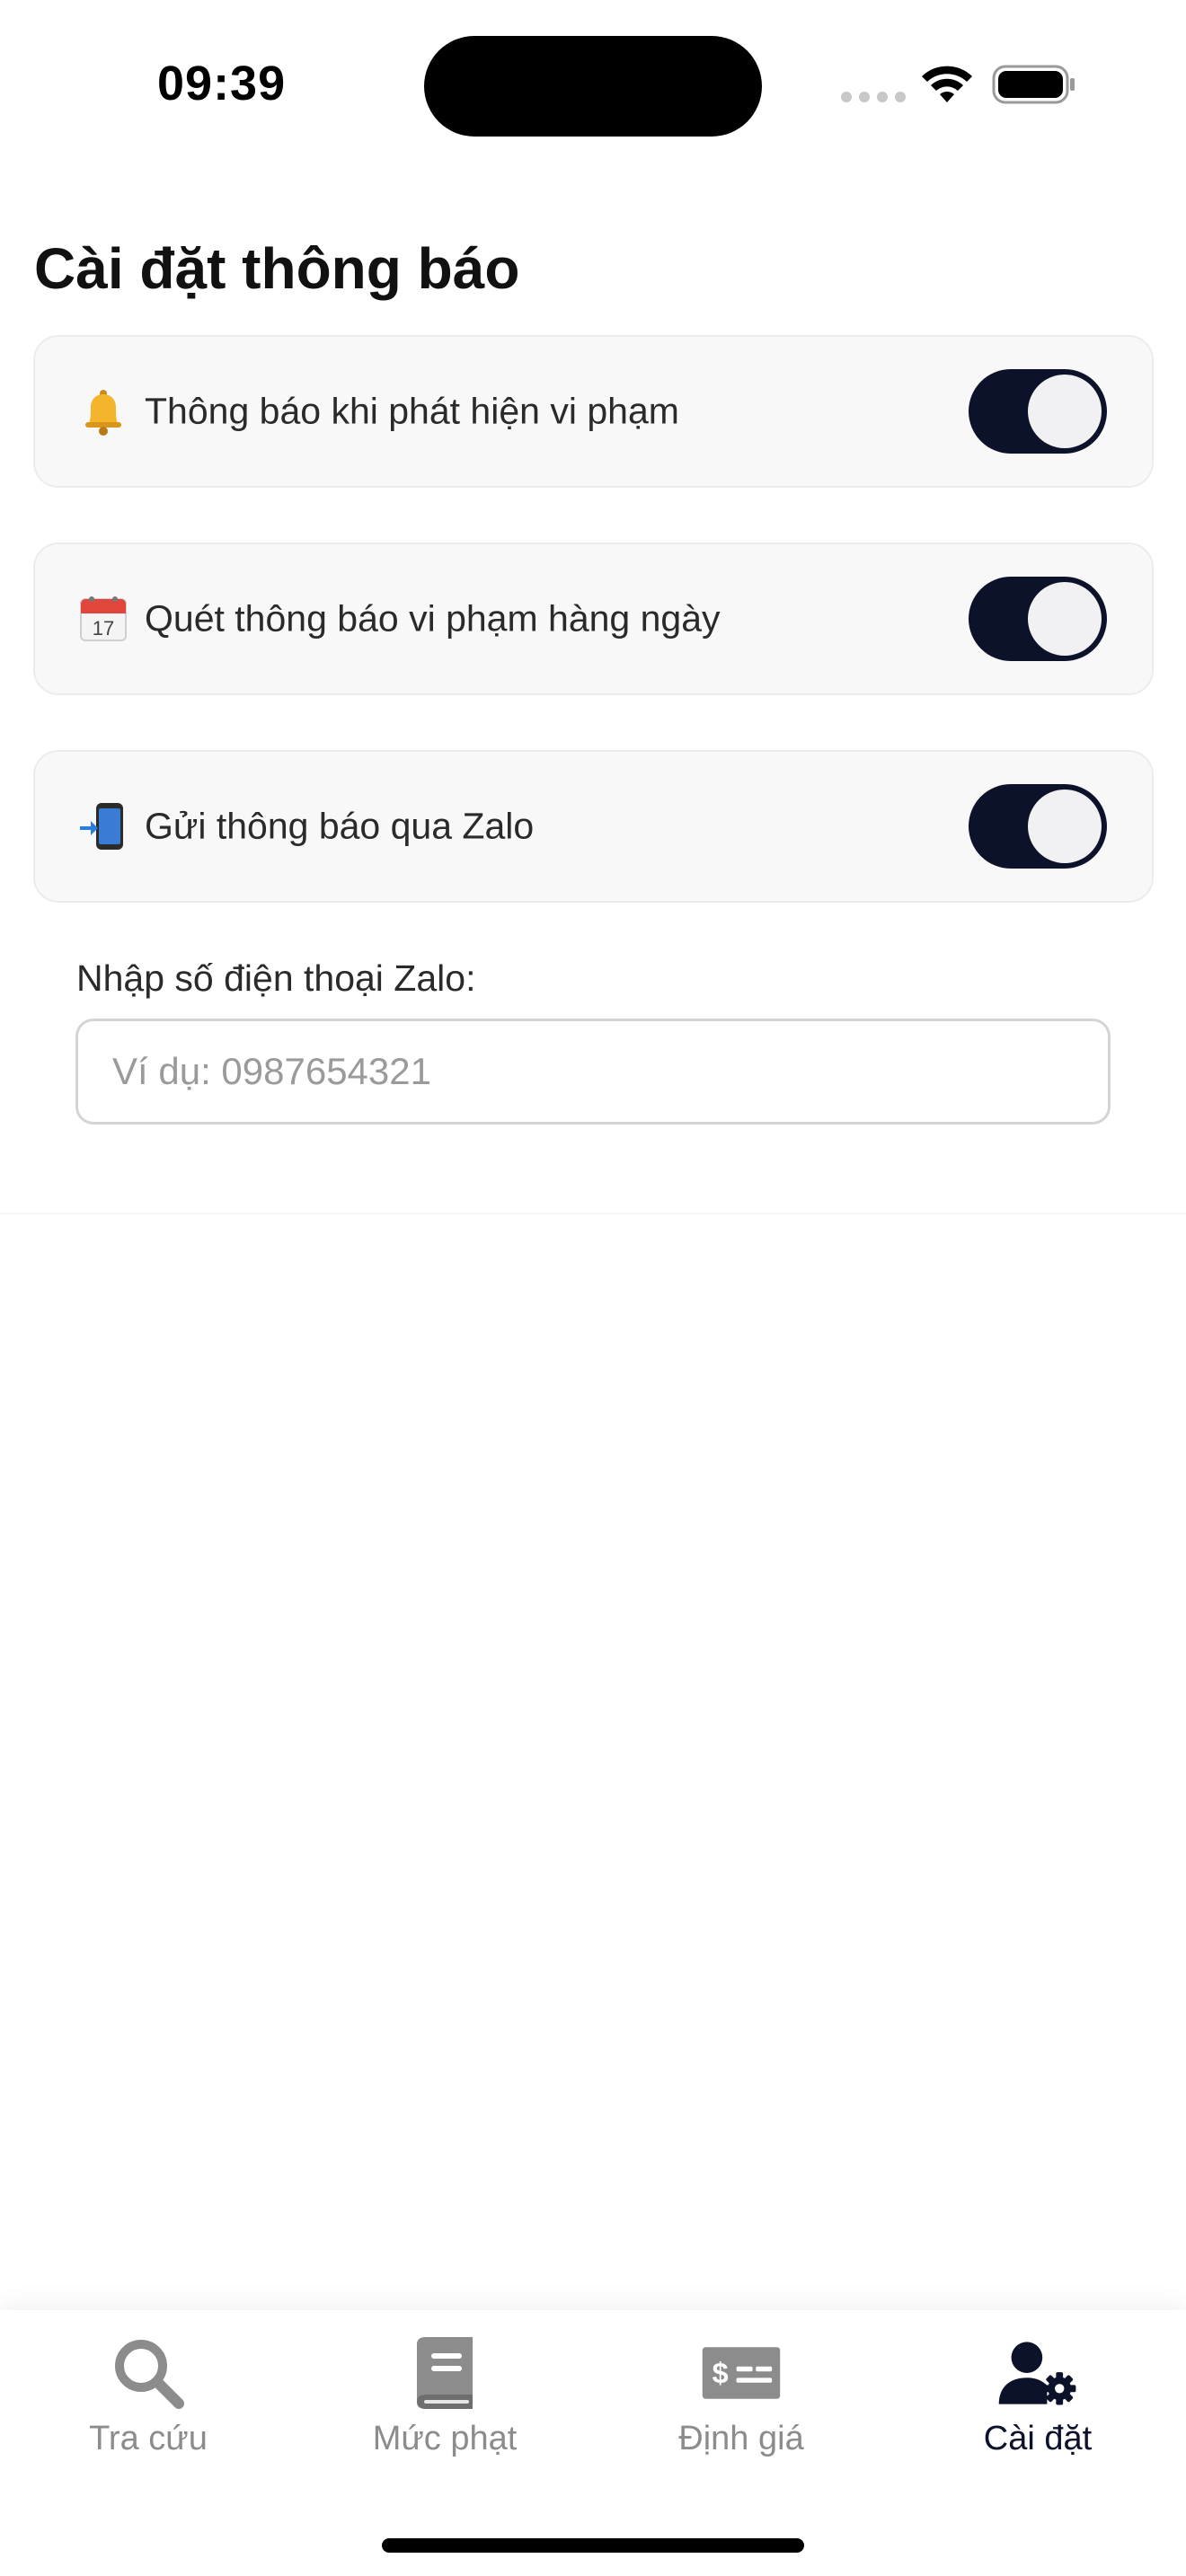  I want to click on tab-cai-dat: Cài đặt, so click(1038, 2404).